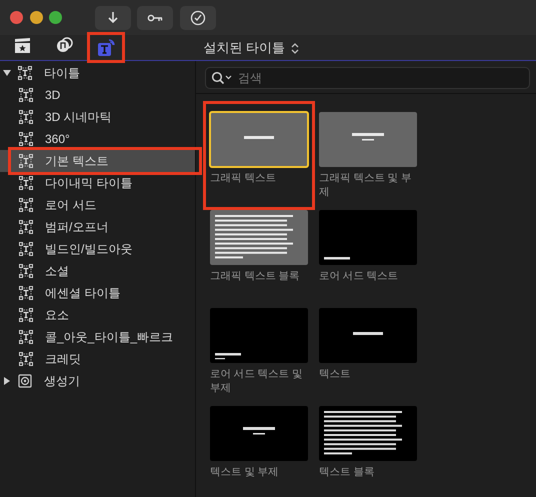  What do you see at coordinates (259, 259) in the screenshot?
I see `template-tile: 그래픽 텍스트 블록` at bounding box center [259, 259].